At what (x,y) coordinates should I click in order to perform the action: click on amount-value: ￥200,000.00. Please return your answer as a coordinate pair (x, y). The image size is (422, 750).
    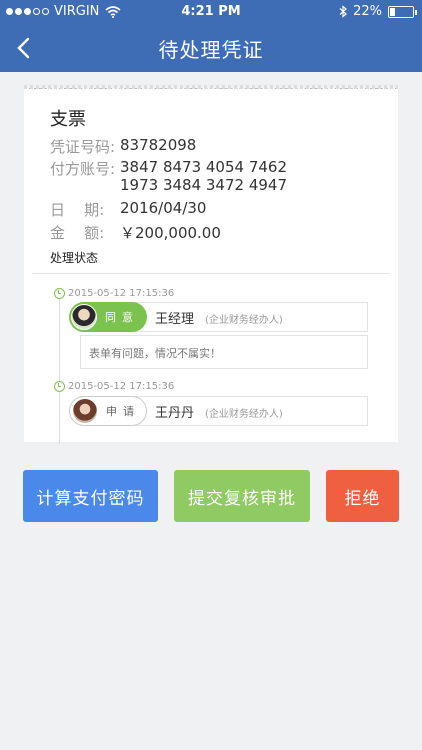
    Looking at the image, I should click on (170, 233).